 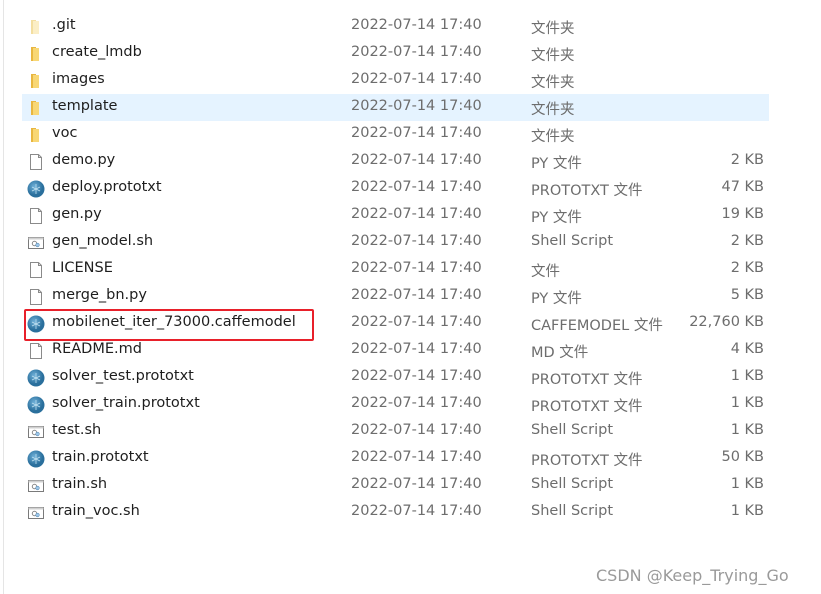 I want to click on file-name: voc, so click(x=65, y=133).